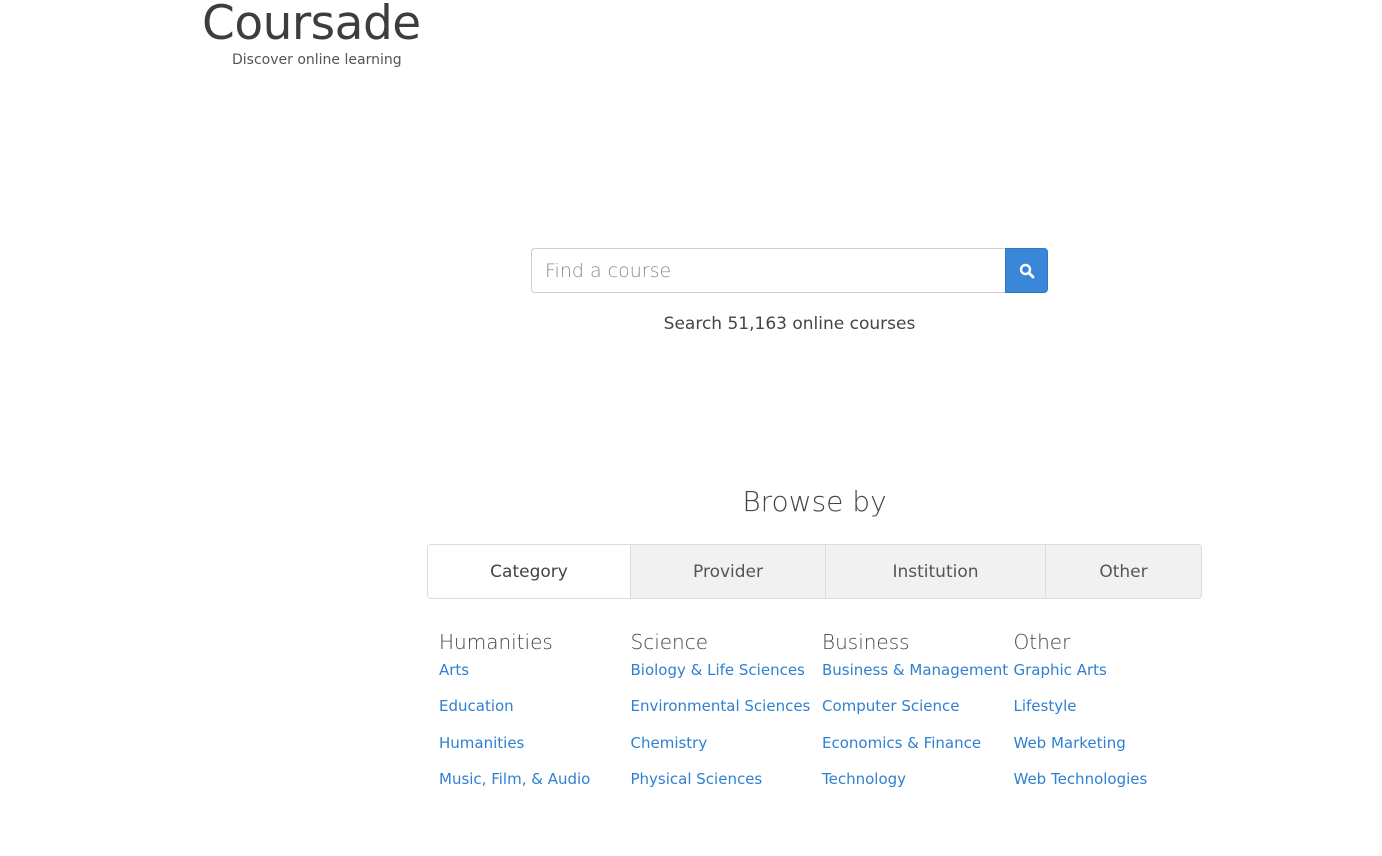 This screenshot has height=856, width=1382. Describe the element at coordinates (1123, 571) in the screenshot. I see `tab-other: Other` at that location.